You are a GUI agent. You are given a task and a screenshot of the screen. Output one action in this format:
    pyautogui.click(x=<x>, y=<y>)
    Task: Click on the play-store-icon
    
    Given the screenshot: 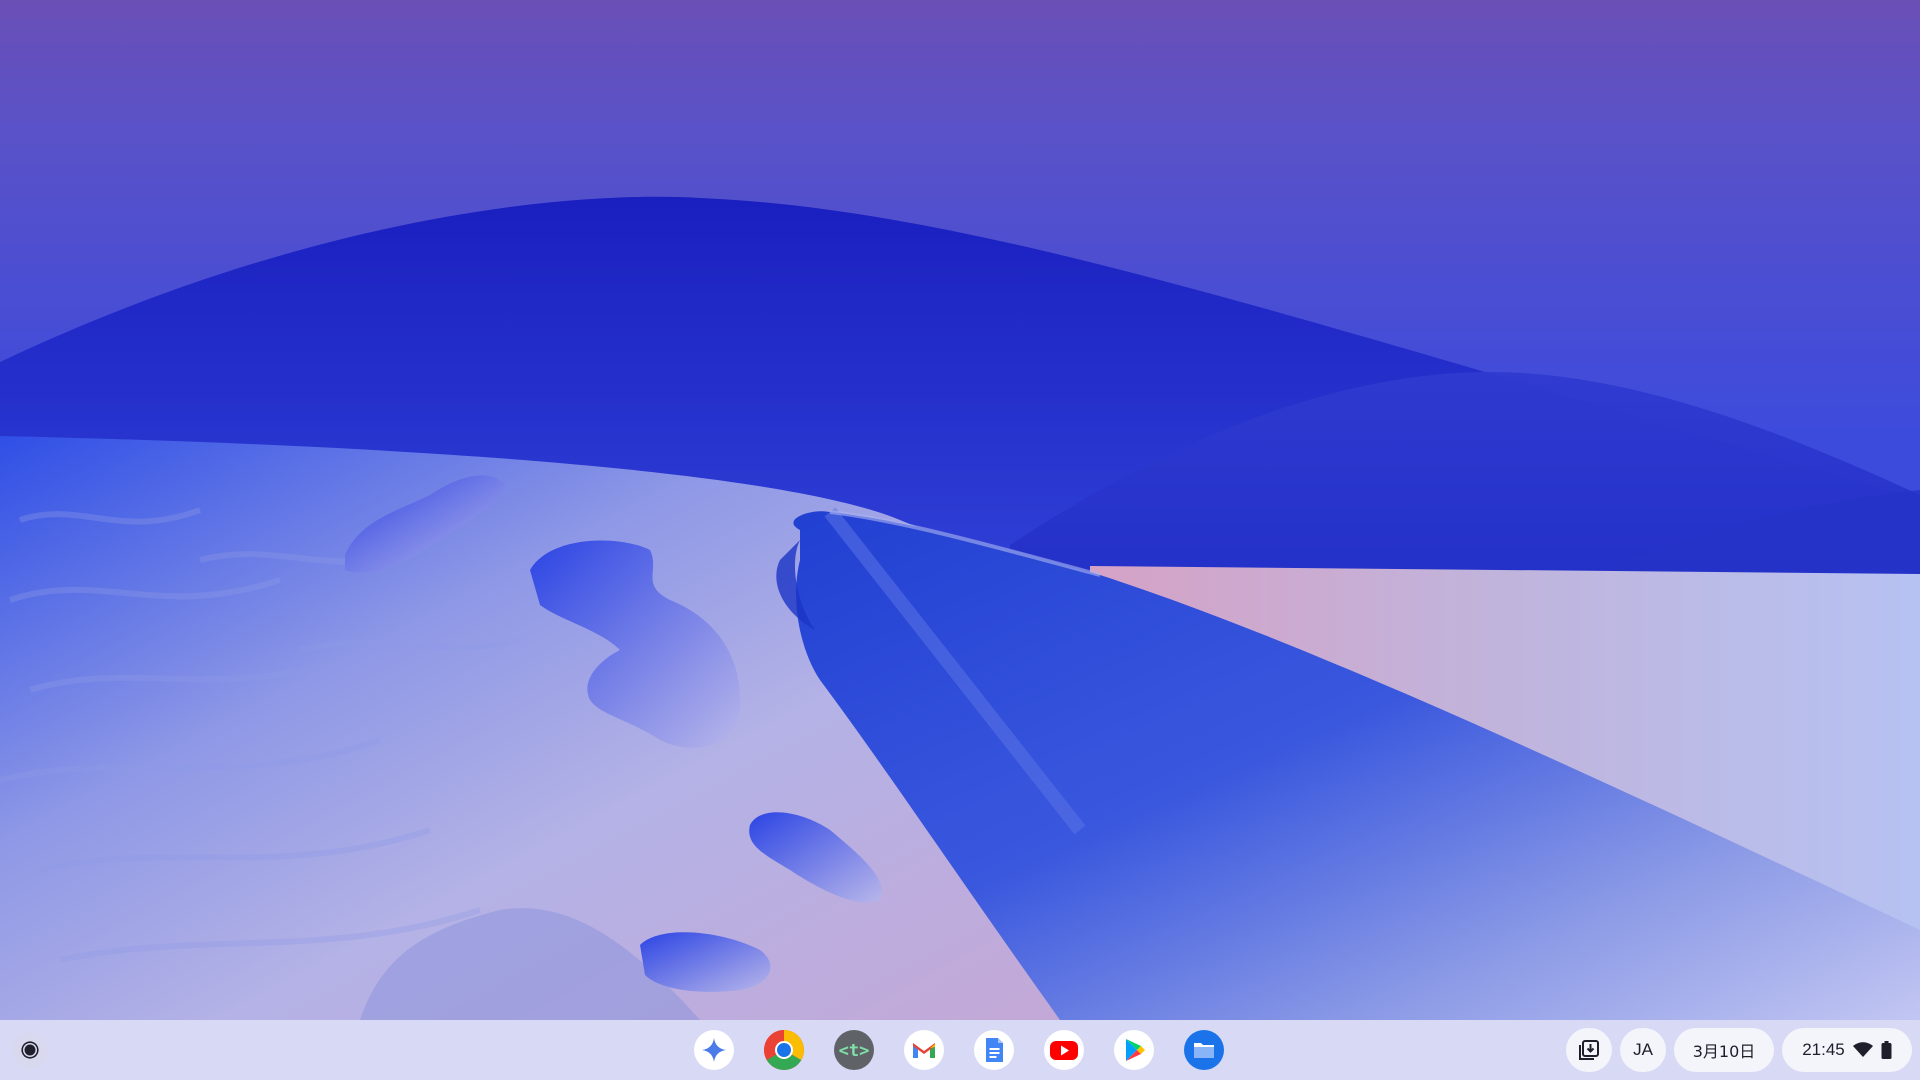 What is the action you would take?
    pyautogui.click(x=1134, y=1050)
    